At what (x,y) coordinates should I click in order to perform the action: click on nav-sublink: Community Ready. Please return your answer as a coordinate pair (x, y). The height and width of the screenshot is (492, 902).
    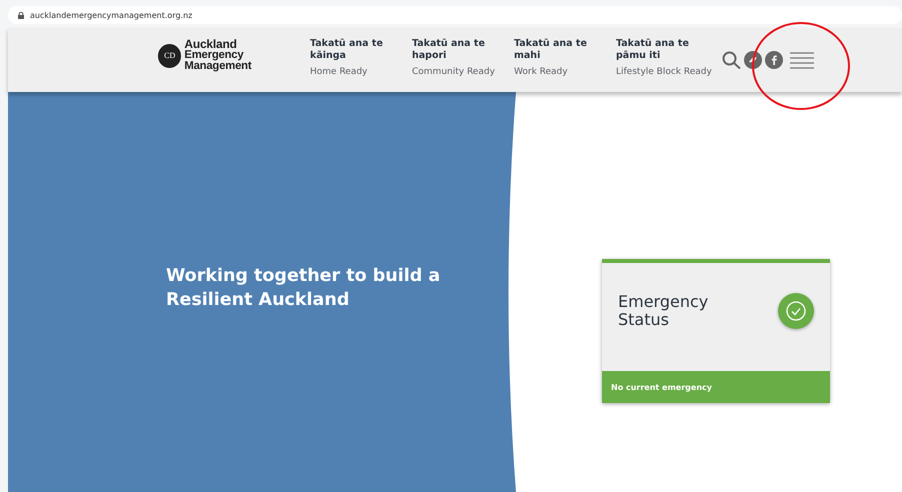
    Looking at the image, I should click on (458, 72).